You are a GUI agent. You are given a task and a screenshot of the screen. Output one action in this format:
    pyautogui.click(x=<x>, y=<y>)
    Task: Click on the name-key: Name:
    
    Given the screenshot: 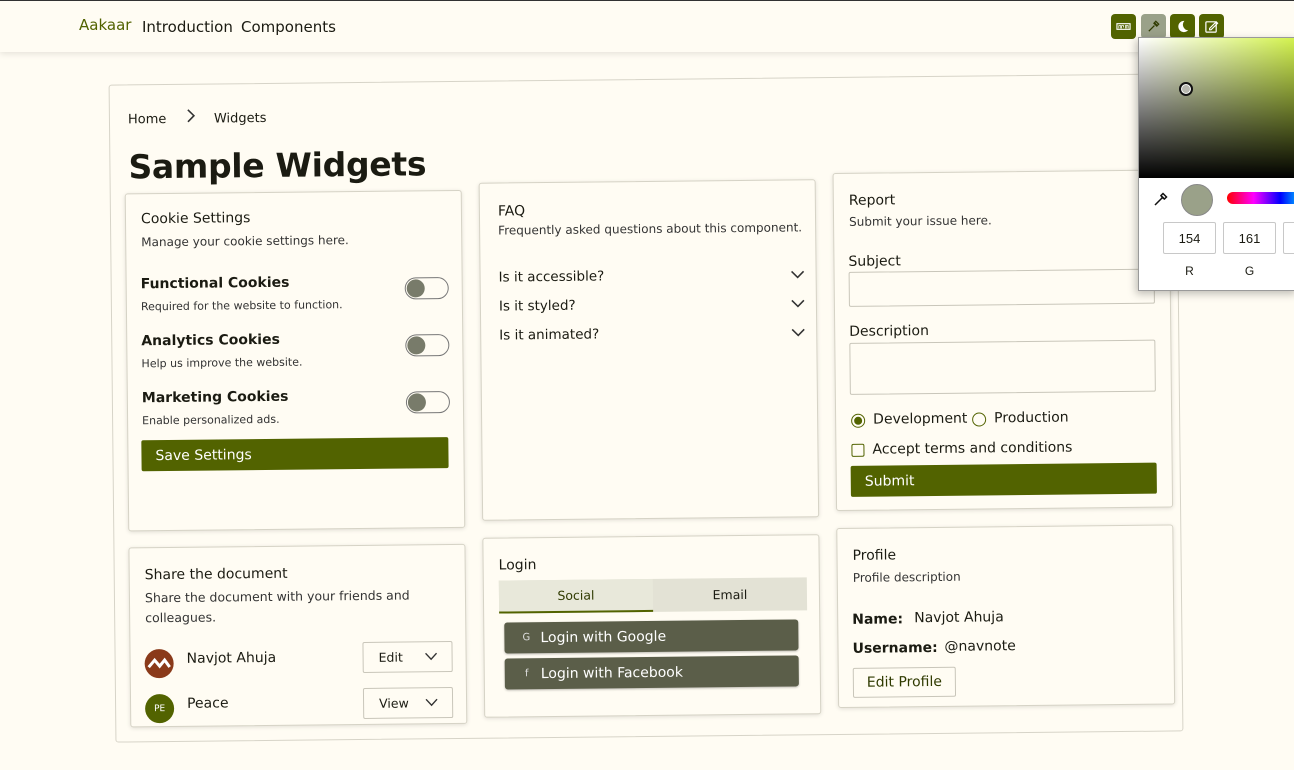 What is the action you would take?
    pyautogui.click(x=878, y=619)
    